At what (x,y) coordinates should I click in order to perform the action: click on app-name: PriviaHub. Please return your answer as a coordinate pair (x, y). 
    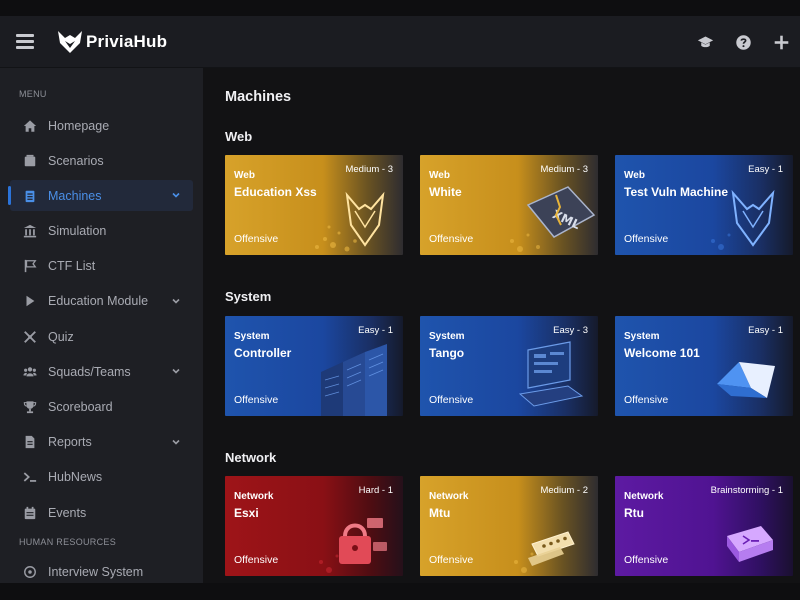
    Looking at the image, I should click on (127, 41).